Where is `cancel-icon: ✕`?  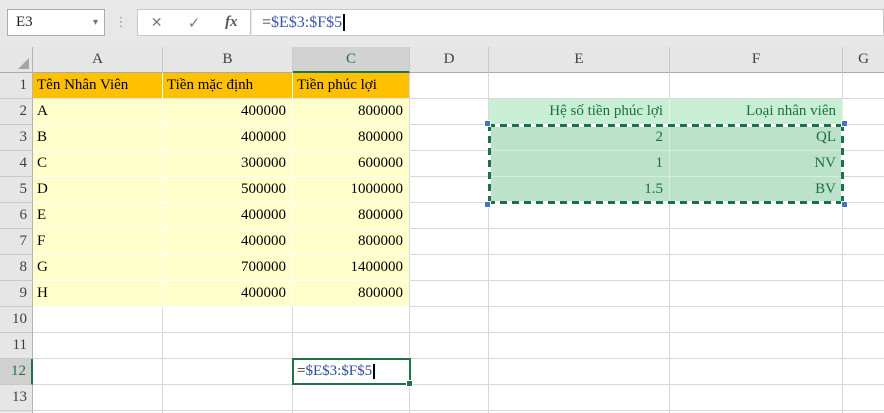 cancel-icon: ✕ is located at coordinates (156, 22).